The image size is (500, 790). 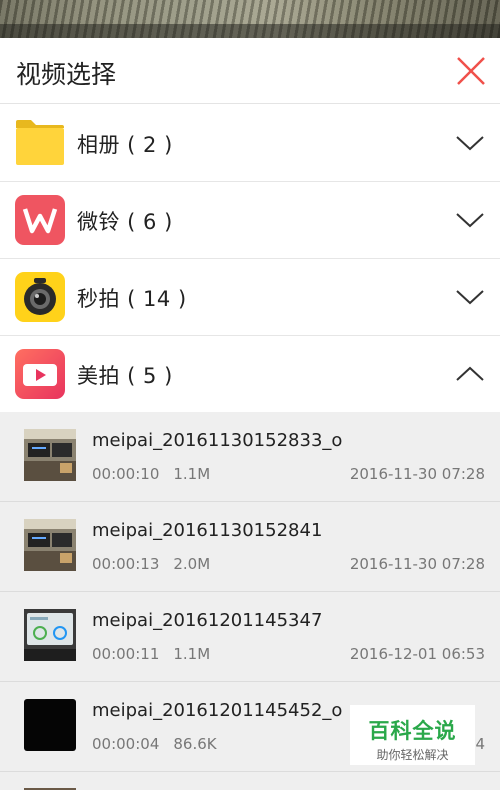 What do you see at coordinates (132, 299) in the screenshot?
I see `category-label: 秒拍 ( 14 )` at bounding box center [132, 299].